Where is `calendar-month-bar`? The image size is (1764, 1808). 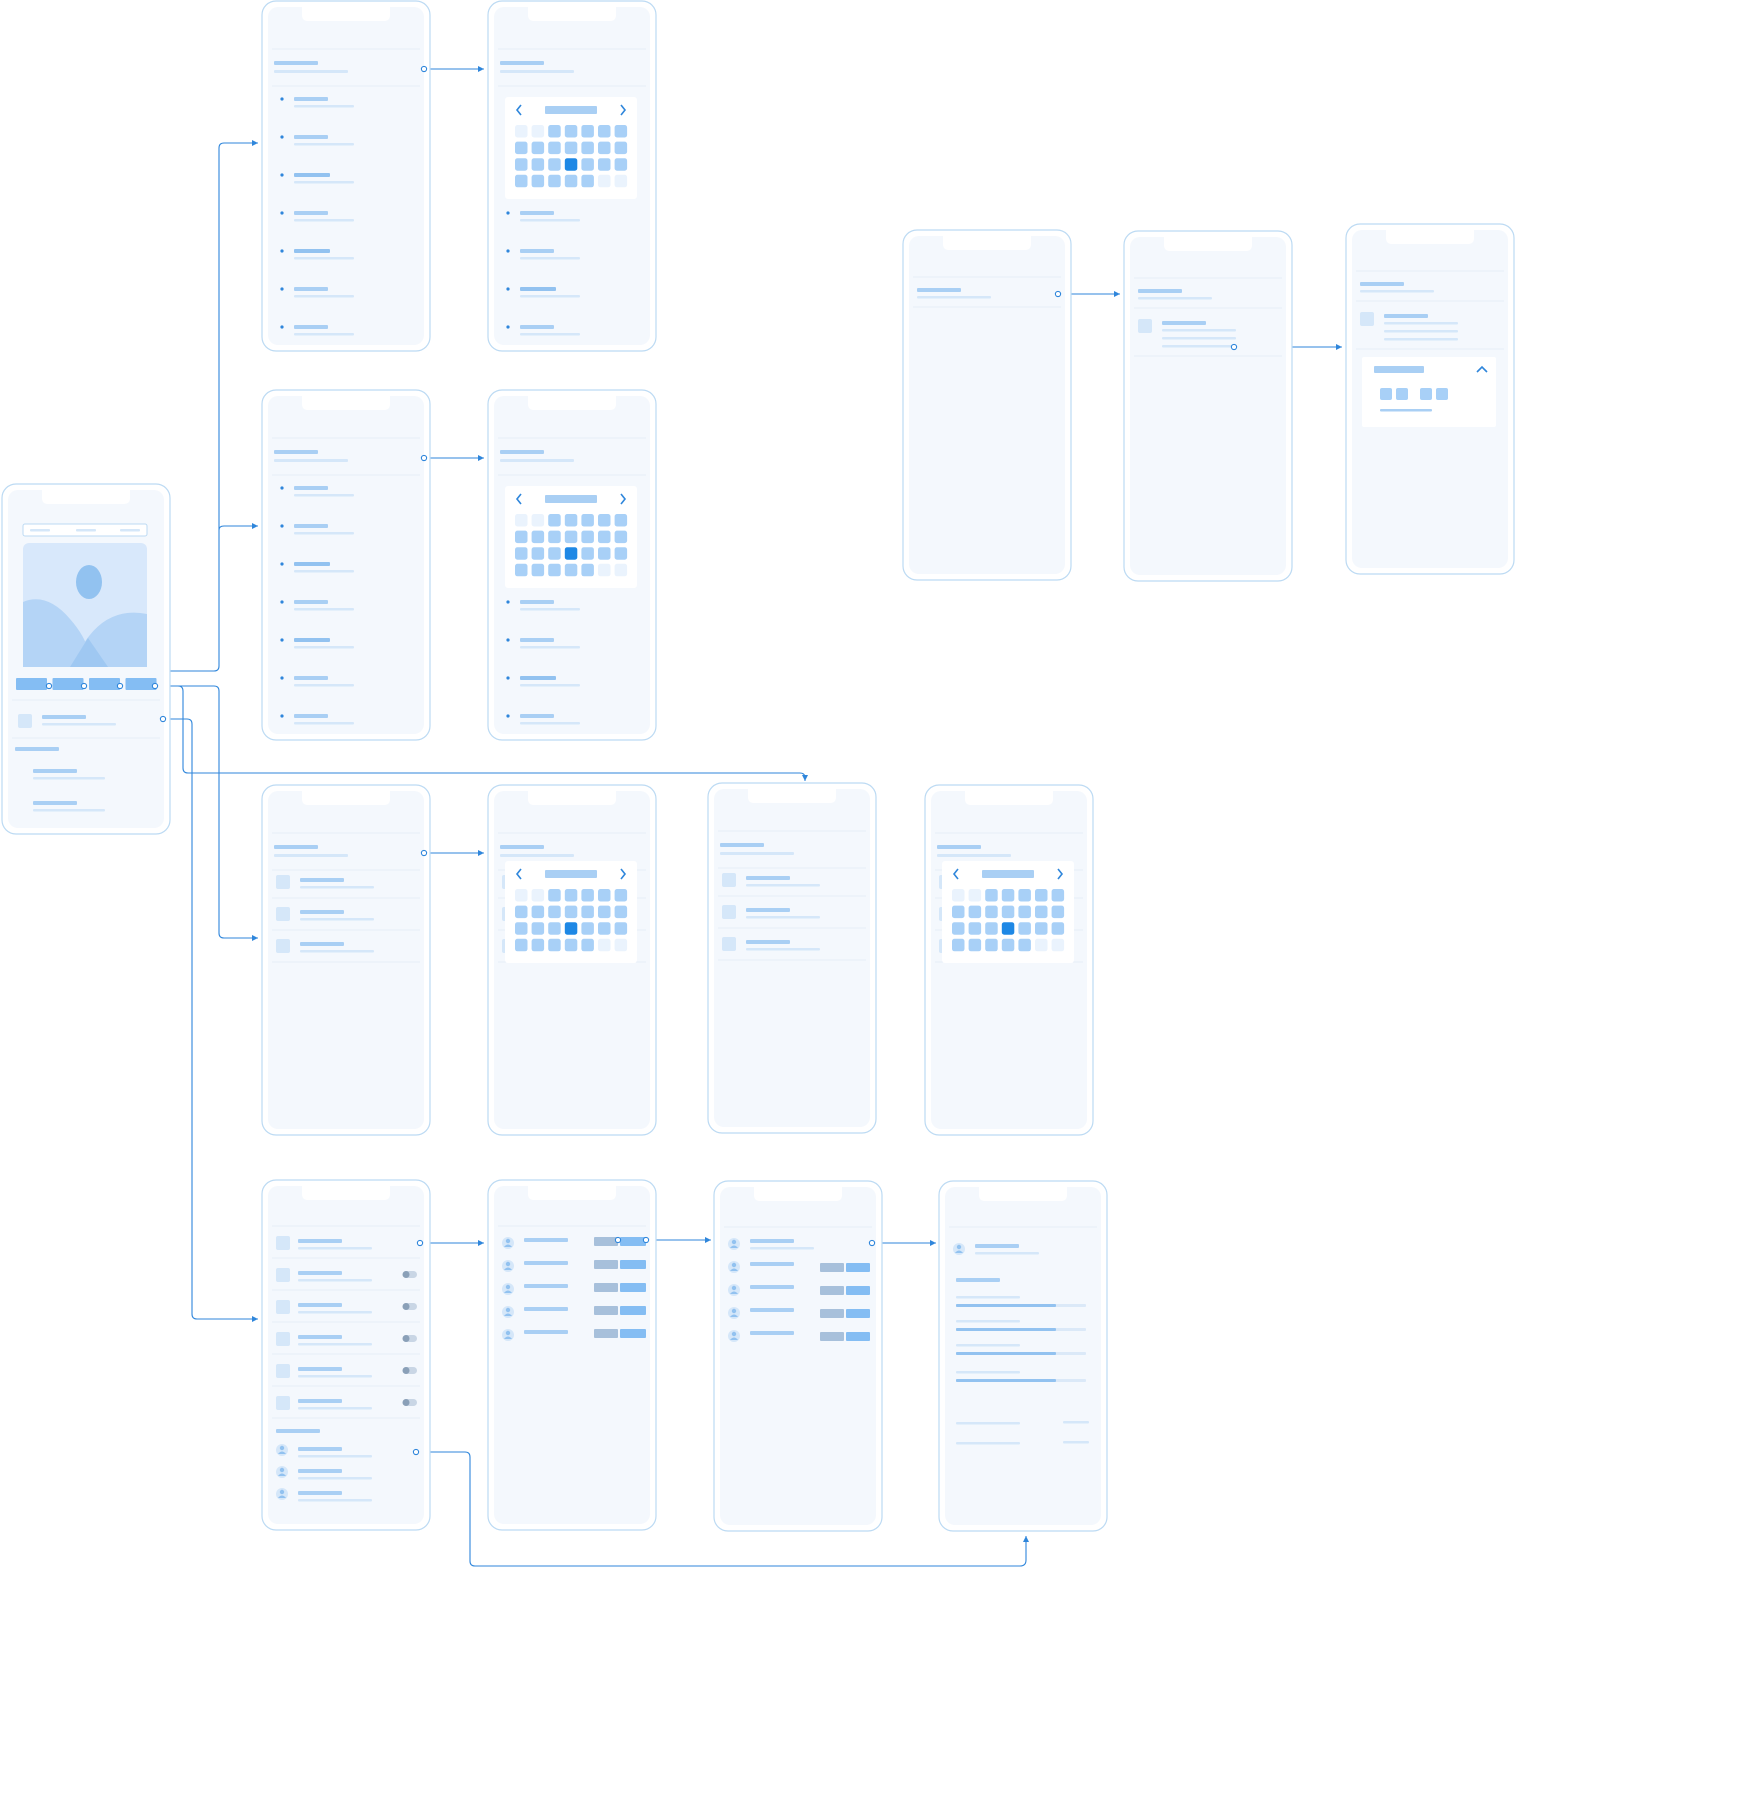 calendar-month-bar is located at coordinates (1008, 874).